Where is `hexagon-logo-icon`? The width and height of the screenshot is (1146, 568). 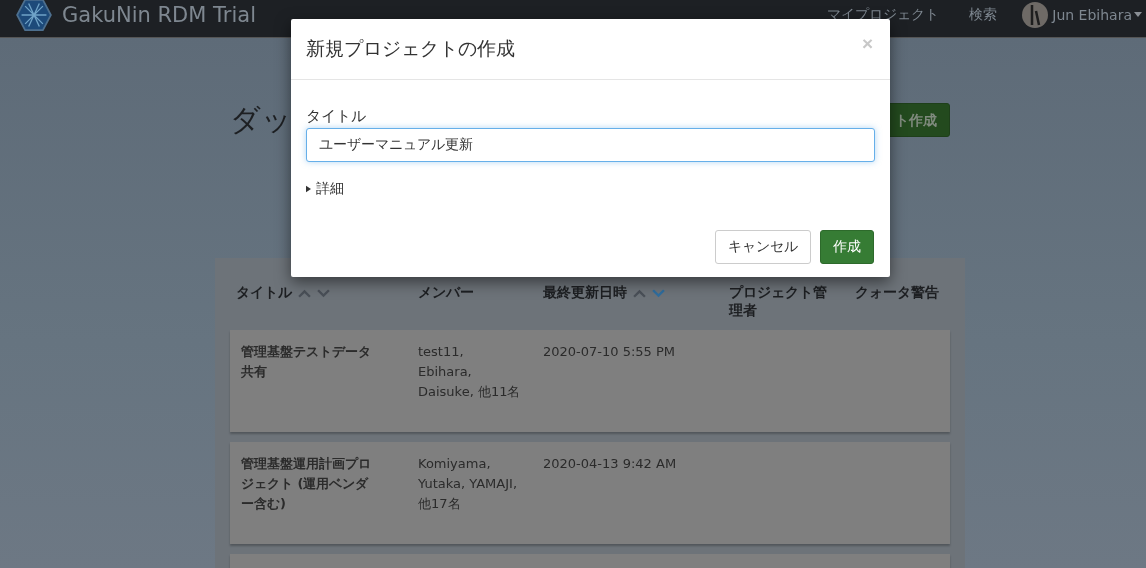 hexagon-logo-icon is located at coordinates (34, 15).